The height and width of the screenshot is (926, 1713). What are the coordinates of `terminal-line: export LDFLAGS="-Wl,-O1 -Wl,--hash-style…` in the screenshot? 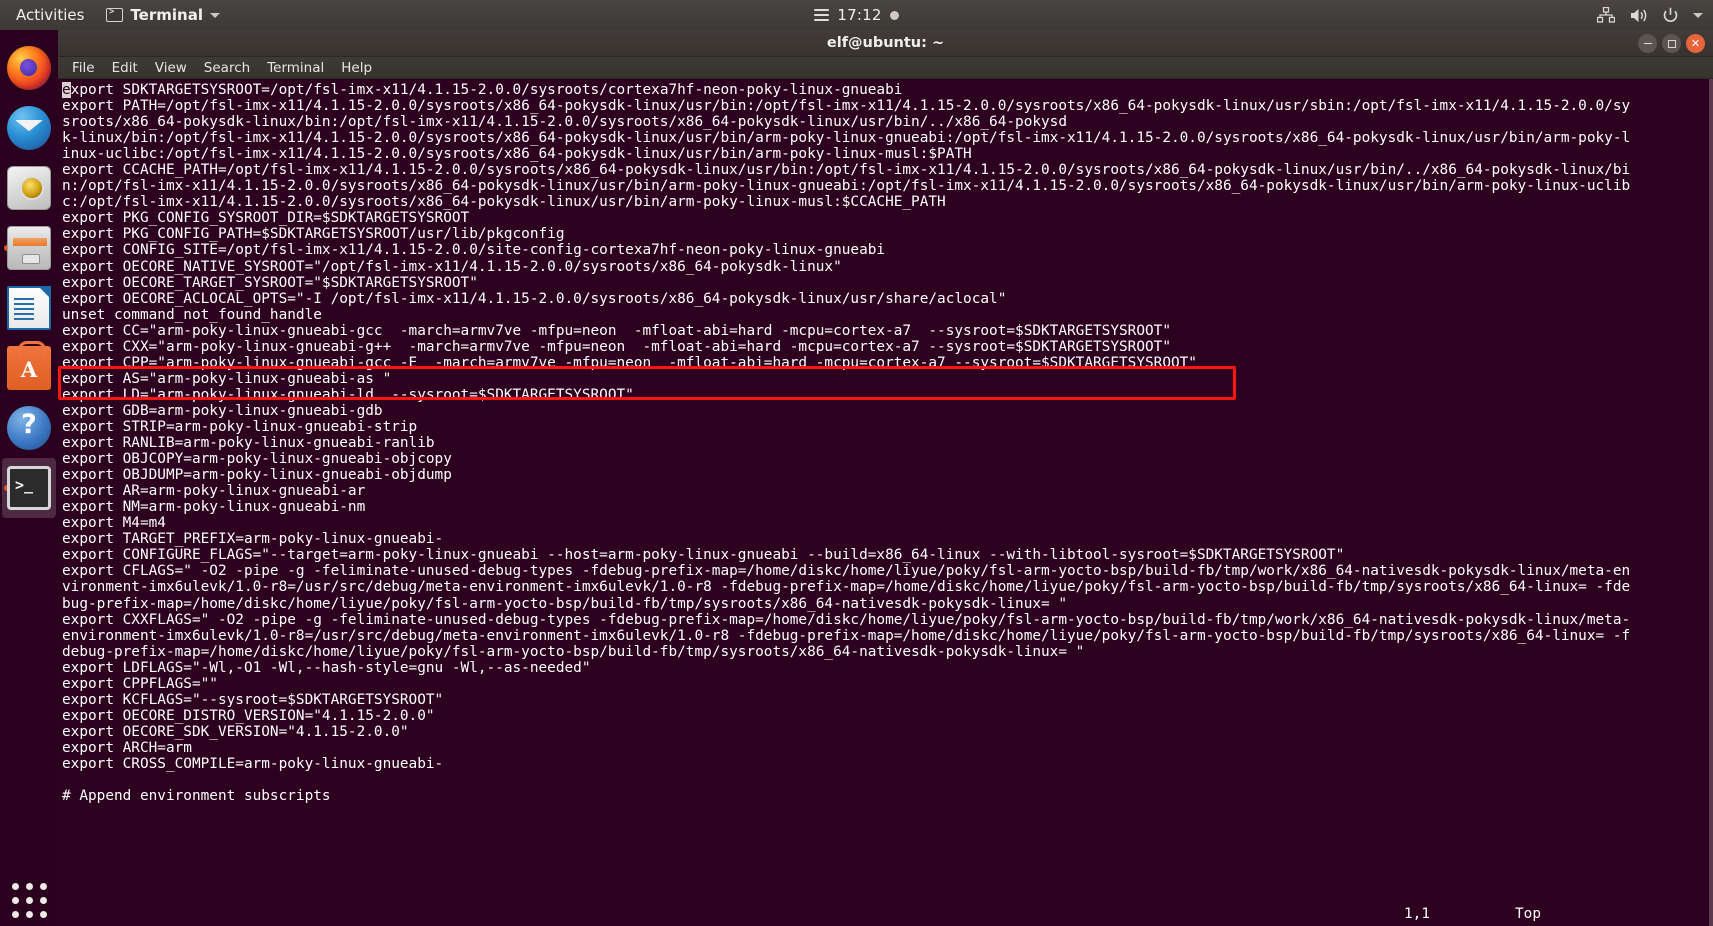 It's located at (326, 667).